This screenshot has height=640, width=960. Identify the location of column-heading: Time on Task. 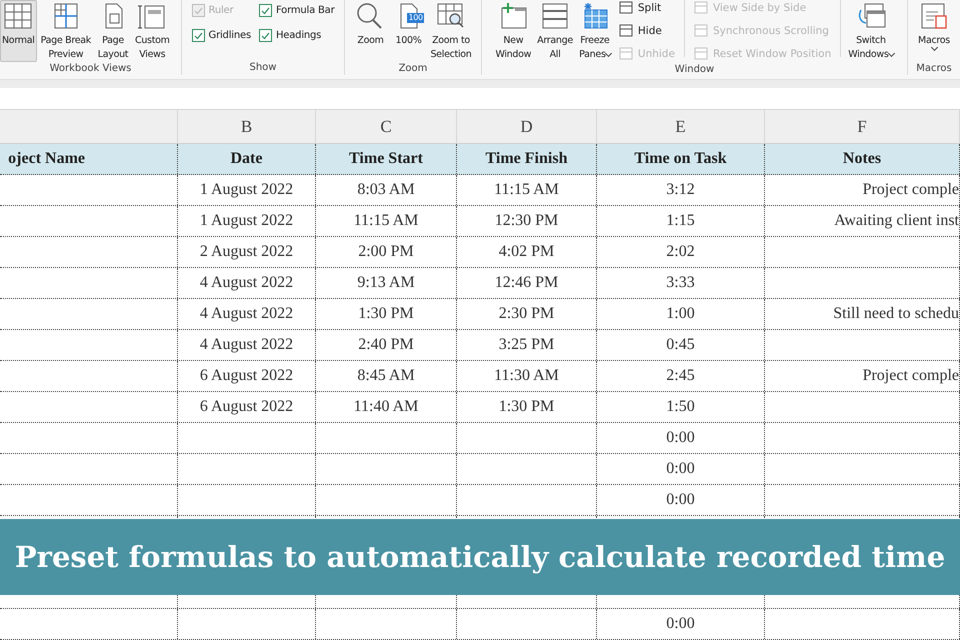
(681, 159).